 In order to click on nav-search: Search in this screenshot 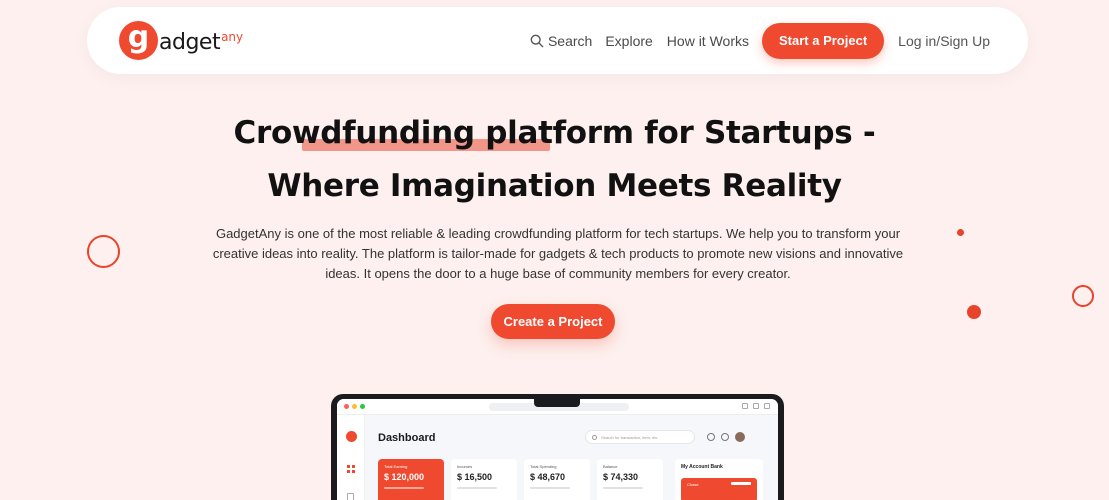, I will do `click(561, 41)`.